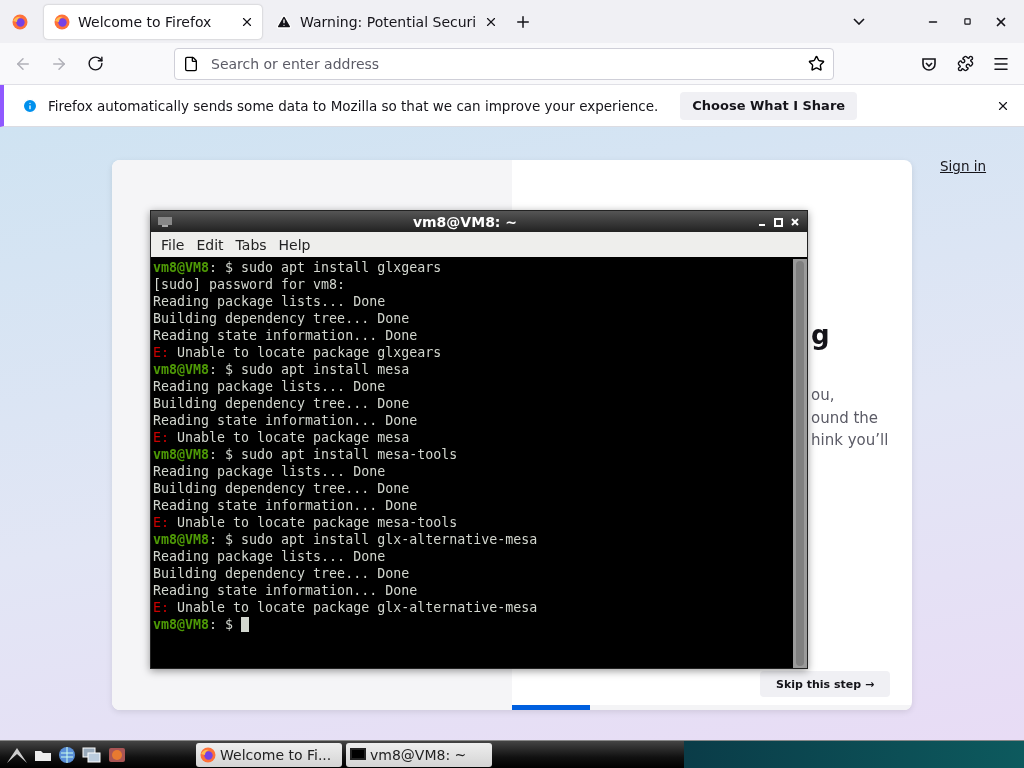  What do you see at coordinates (306, 522) in the screenshot?
I see `error-line: E: Unable to locate package mesa-tools` at bounding box center [306, 522].